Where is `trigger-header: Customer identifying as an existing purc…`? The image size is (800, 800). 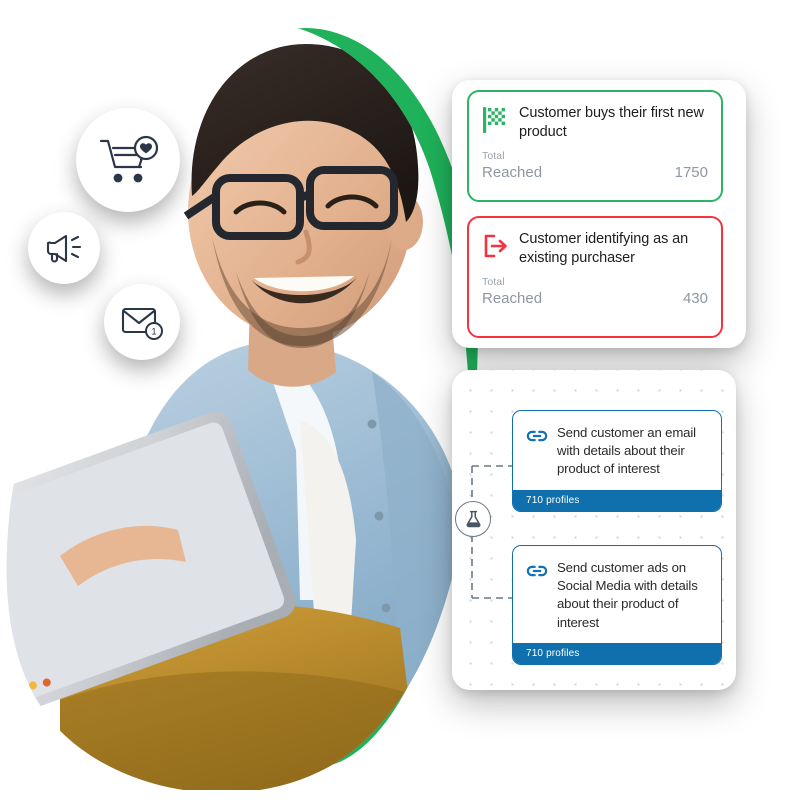 trigger-header: Customer identifying as an existing purc… is located at coordinates (595, 249).